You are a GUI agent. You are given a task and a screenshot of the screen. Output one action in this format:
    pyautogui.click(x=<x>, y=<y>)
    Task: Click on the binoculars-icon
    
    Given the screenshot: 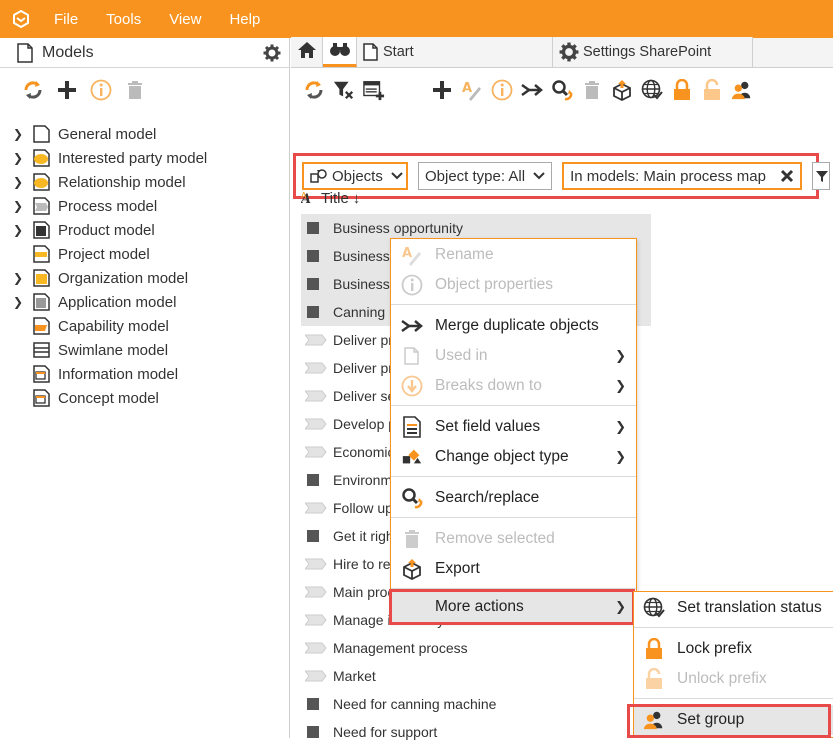 What is the action you would take?
    pyautogui.click(x=340, y=51)
    